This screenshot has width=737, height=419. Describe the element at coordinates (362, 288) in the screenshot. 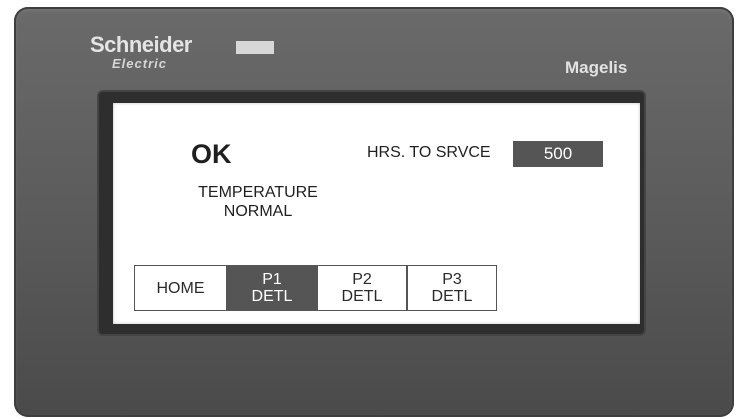

I see `p2-detail-button: P2 DETL` at that location.